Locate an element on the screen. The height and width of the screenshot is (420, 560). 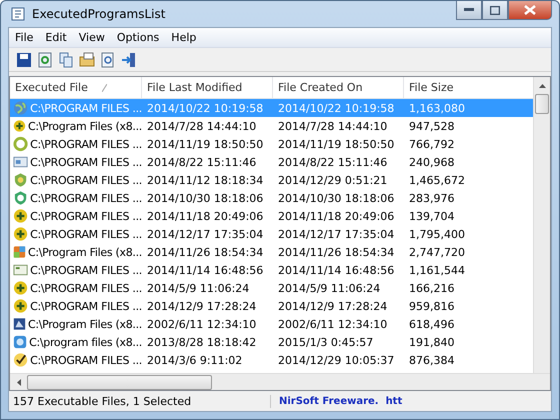
table-cell-text: 2014/11/12 18:18:34 is located at coordinates (205, 180).